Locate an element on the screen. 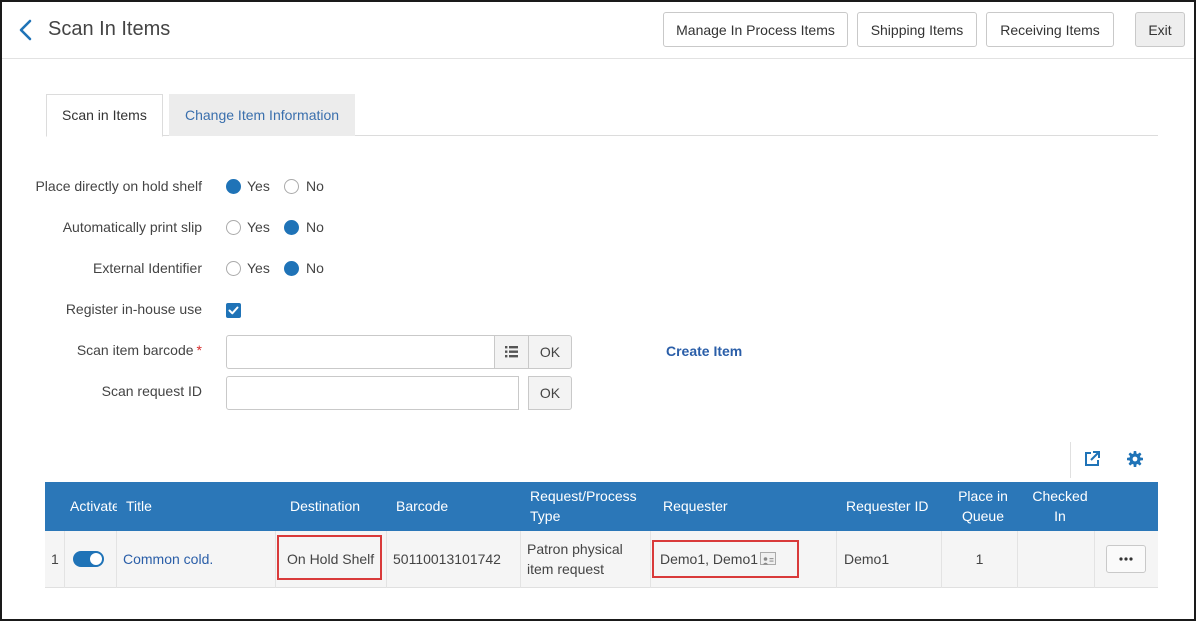 The width and height of the screenshot is (1196, 621). print-slip-label: Automatically print slip is located at coordinates (132, 227).